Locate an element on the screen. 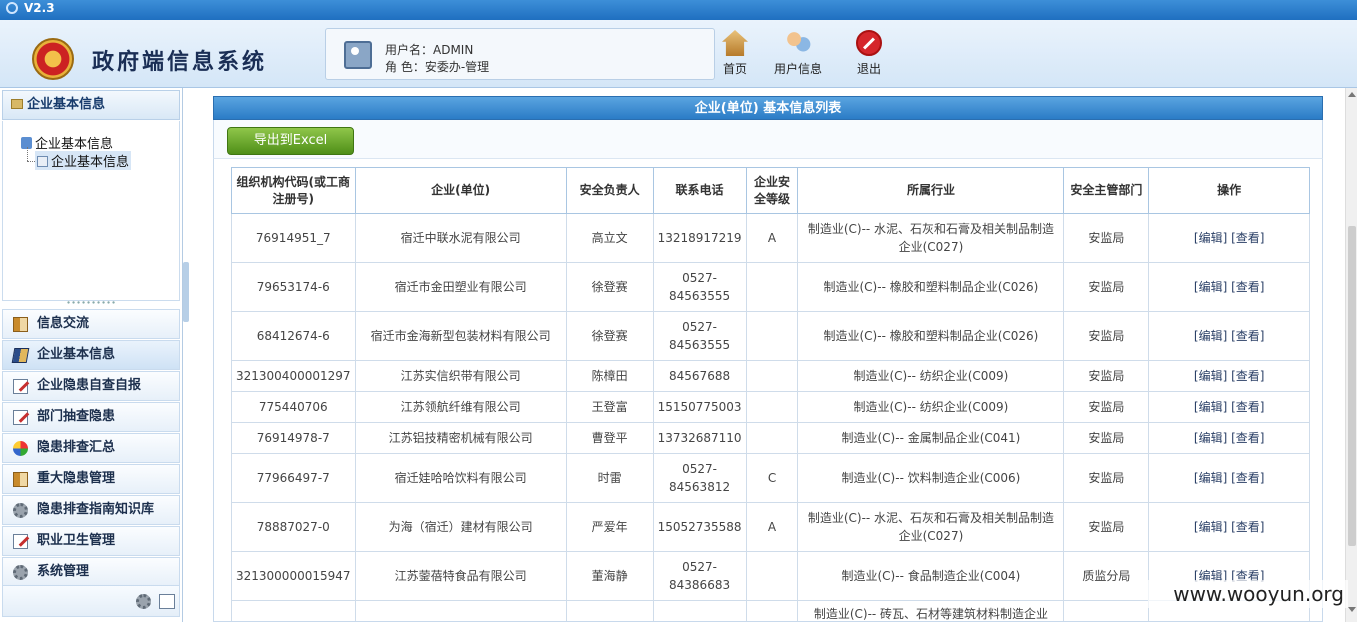 The width and height of the screenshot is (1357, 622). cell-person: 董海静 is located at coordinates (609, 576).